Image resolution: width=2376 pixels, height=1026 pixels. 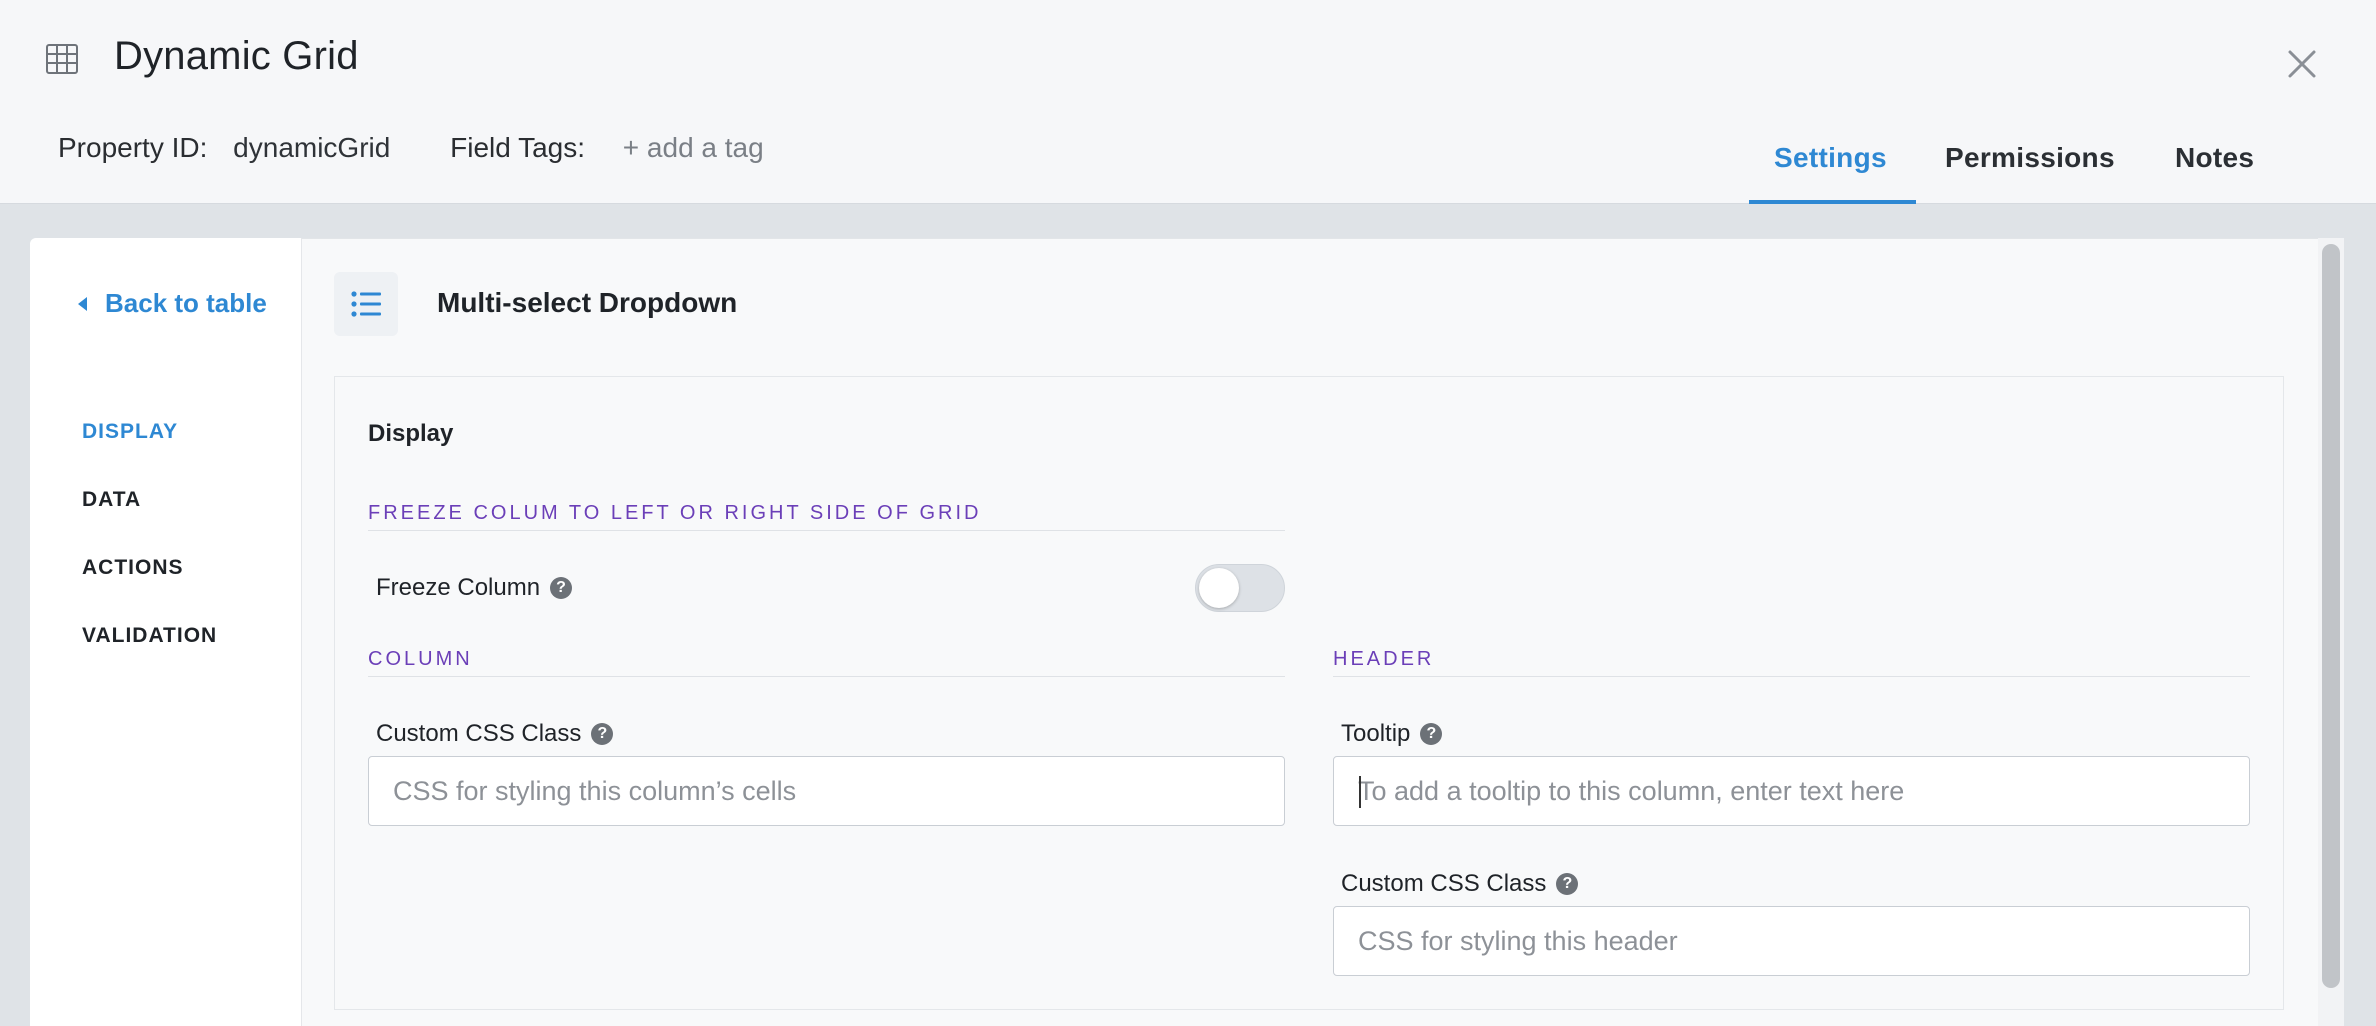 I want to click on column-group-divider, so click(x=826, y=676).